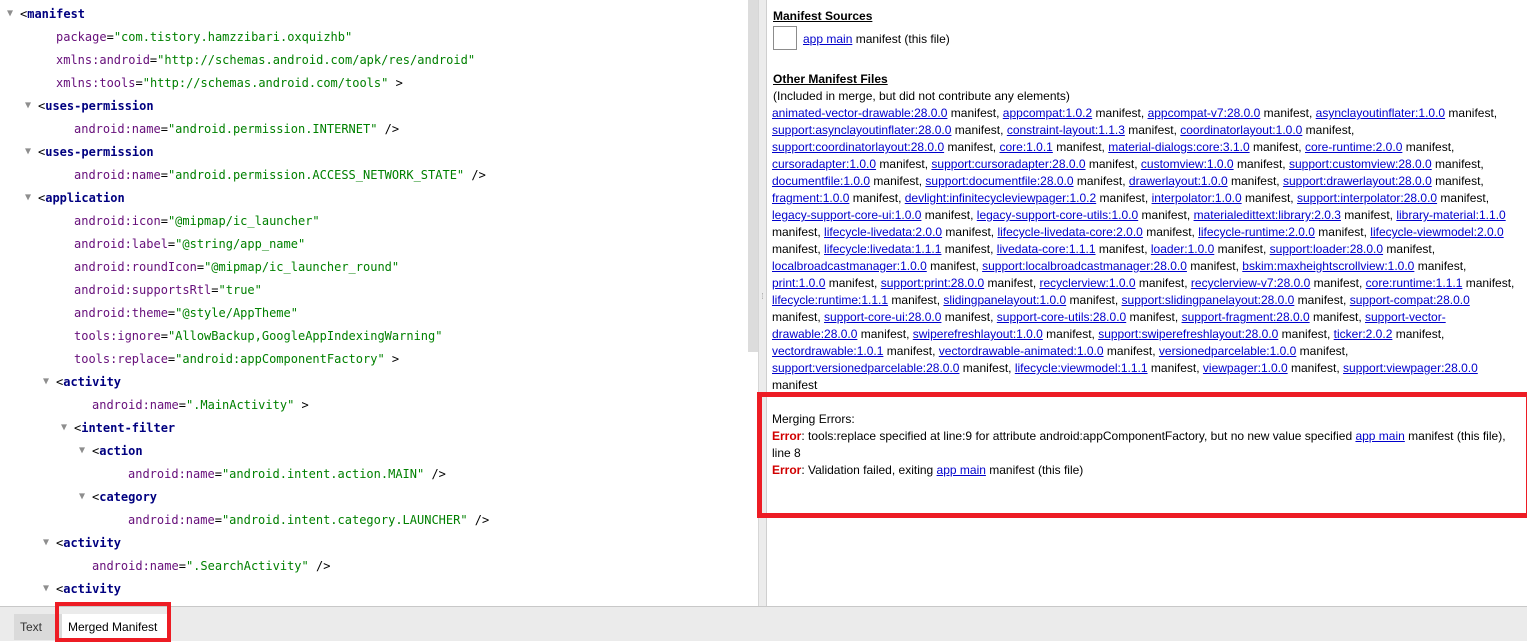 The width and height of the screenshot is (1527, 642). Describe the element at coordinates (813, 419) in the screenshot. I see `merging-errors-title: Merging Errors:` at that location.